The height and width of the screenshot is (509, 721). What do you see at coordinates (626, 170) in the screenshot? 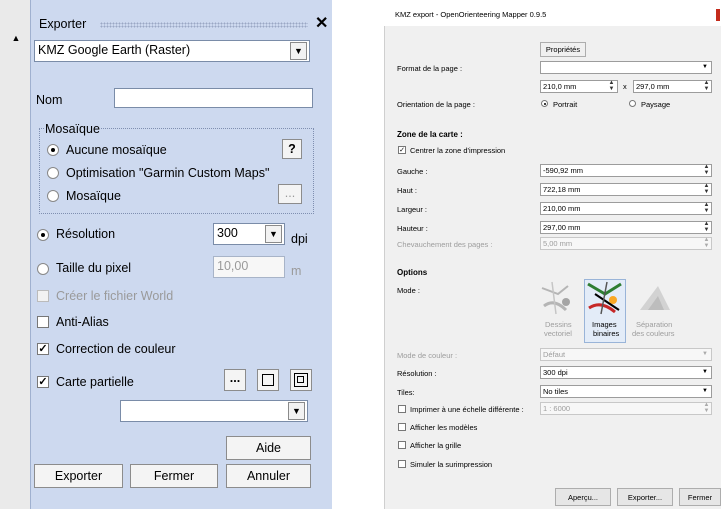
I see `left-input: -590,92 mm` at bounding box center [626, 170].